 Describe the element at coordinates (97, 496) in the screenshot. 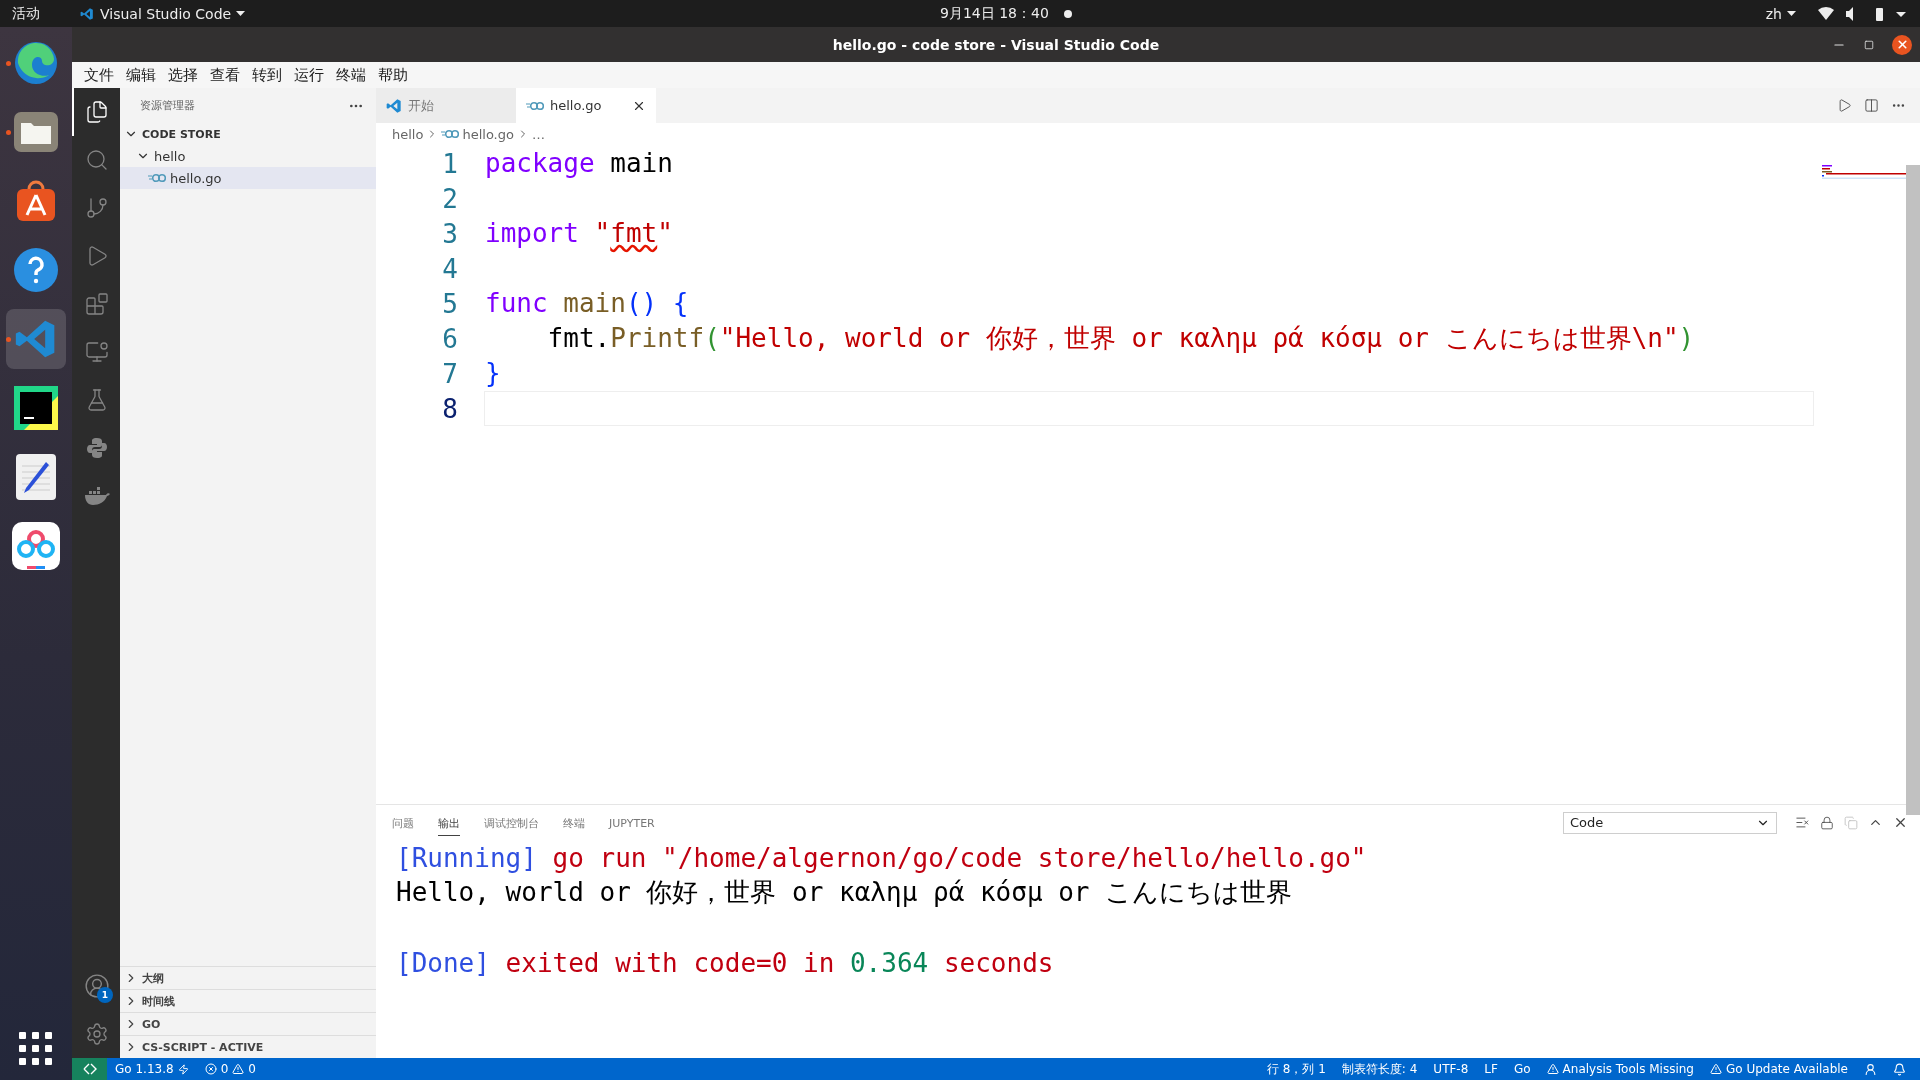

I see `whale-icon` at that location.